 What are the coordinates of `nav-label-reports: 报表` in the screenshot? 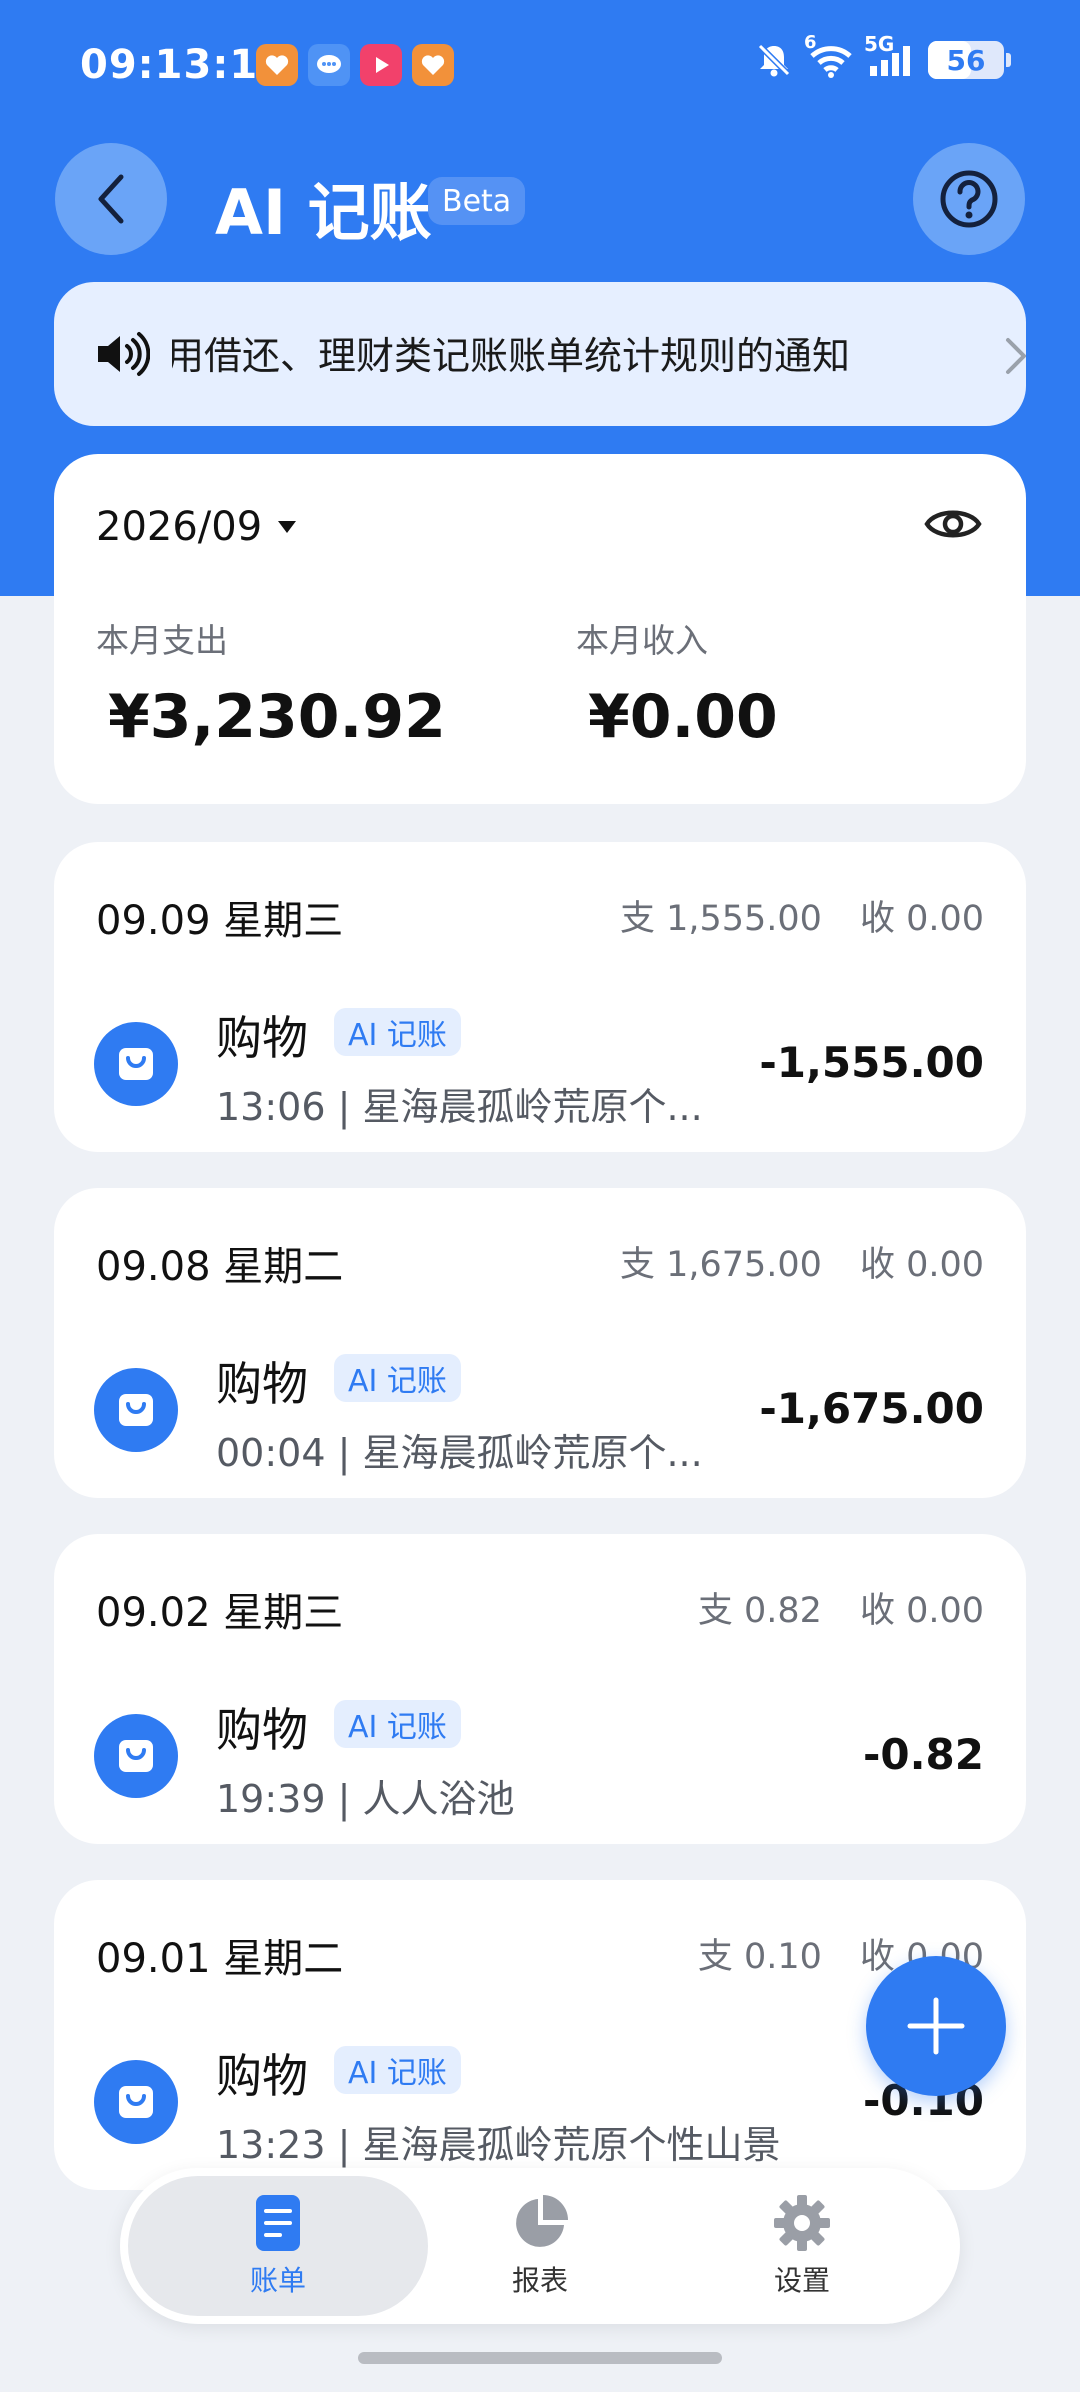 It's located at (539, 2280).